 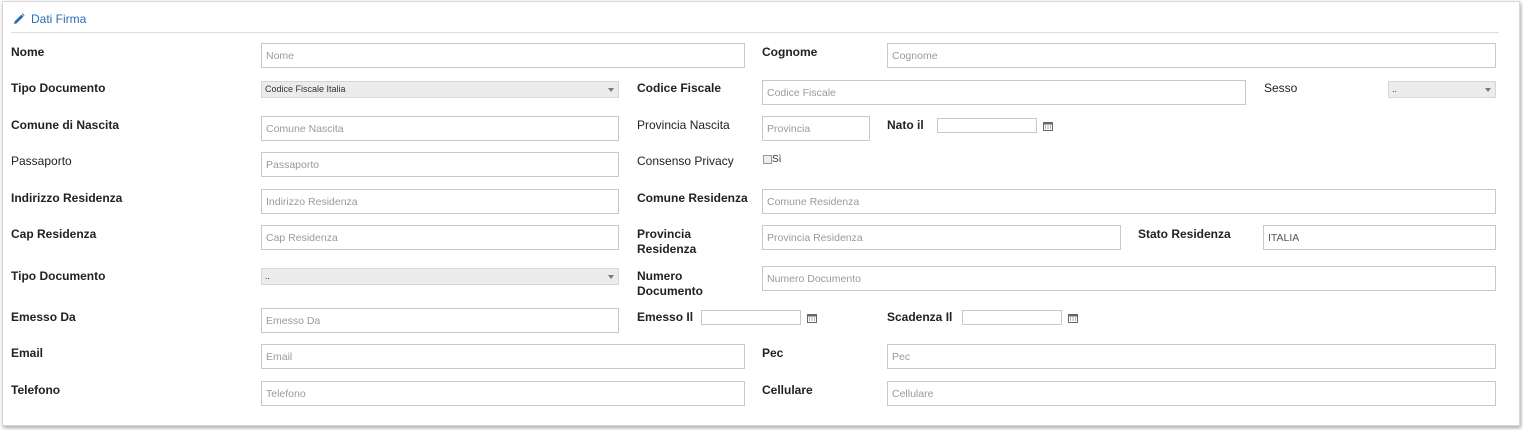 I want to click on emesso-il-date-input, so click(x=751, y=317).